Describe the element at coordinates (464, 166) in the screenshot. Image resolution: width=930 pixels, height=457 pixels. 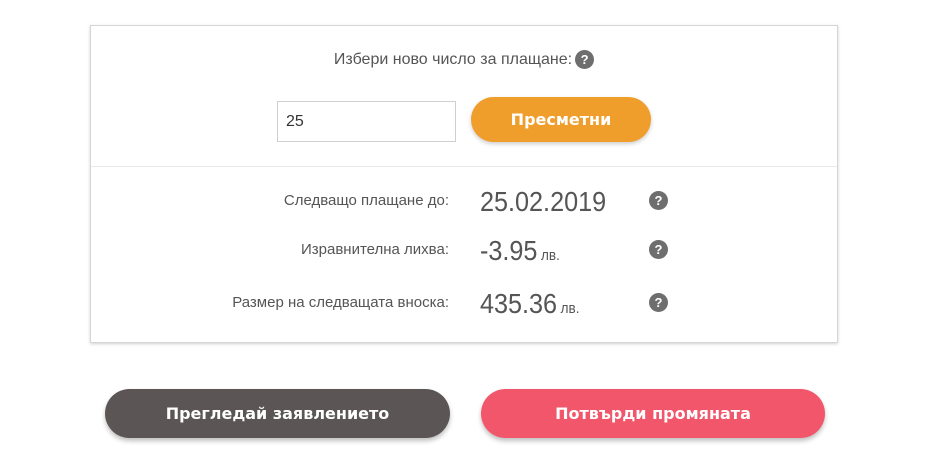
I see `divider` at that location.